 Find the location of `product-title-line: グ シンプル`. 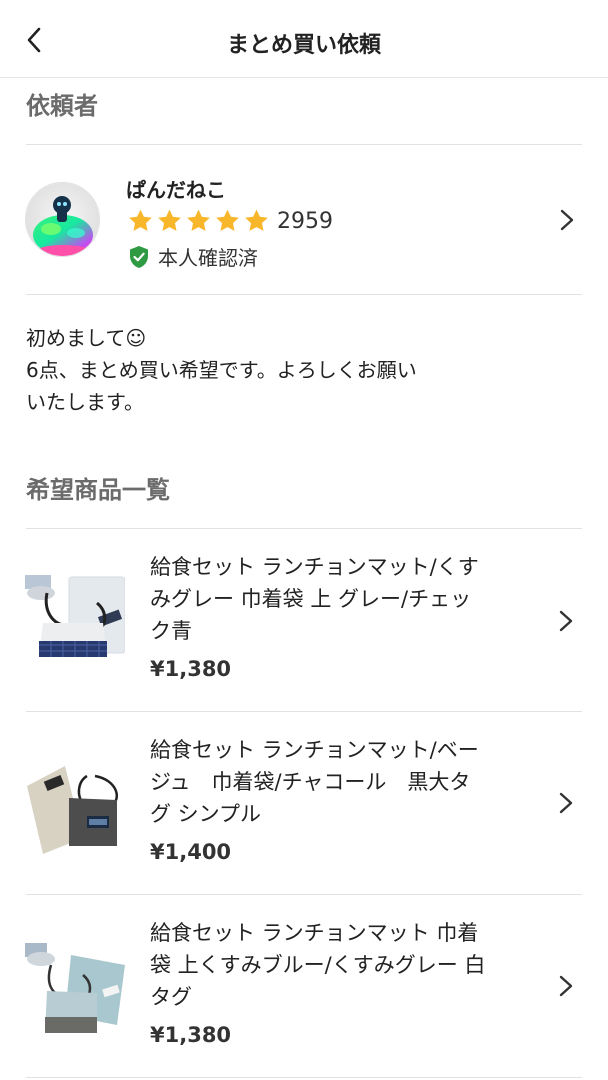

product-title-line: グ シンプル is located at coordinates (206, 814).